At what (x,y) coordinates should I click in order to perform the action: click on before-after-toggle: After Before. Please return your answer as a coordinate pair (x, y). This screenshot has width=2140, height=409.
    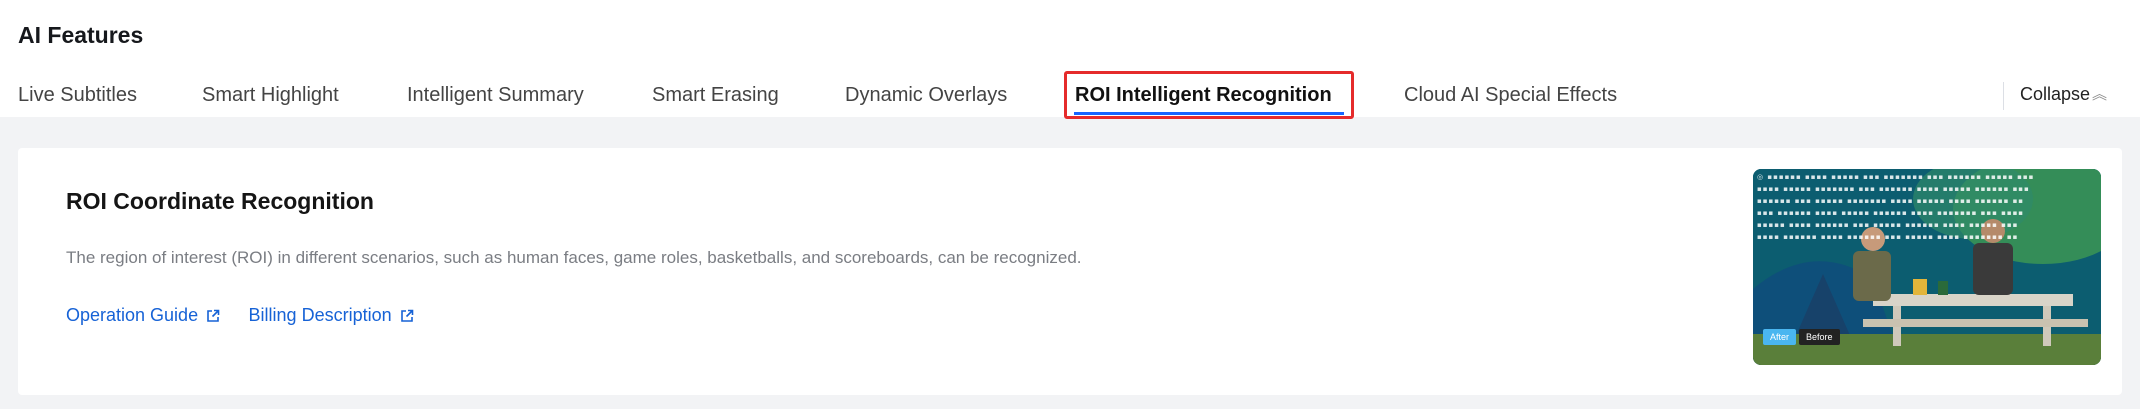
    Looking at the image, I should click on (1803, 337).